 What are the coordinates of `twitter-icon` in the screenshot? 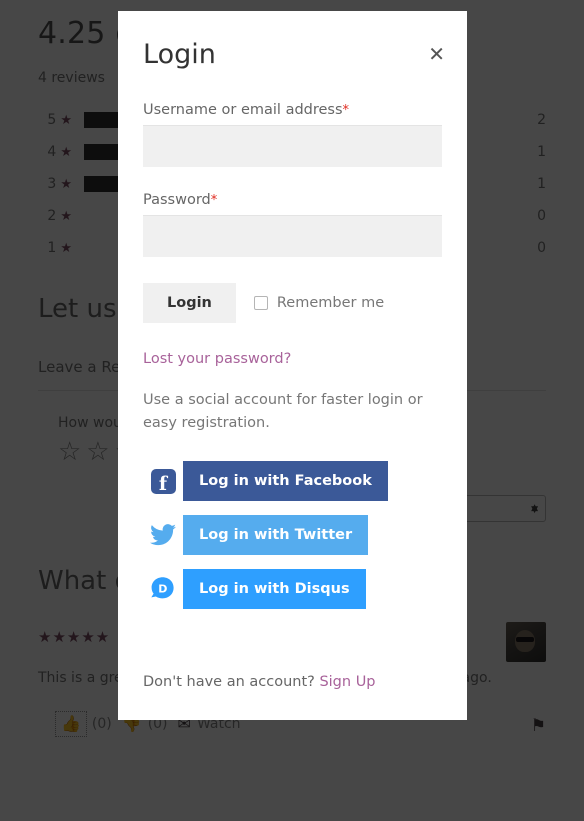 It's located at (163, 535).